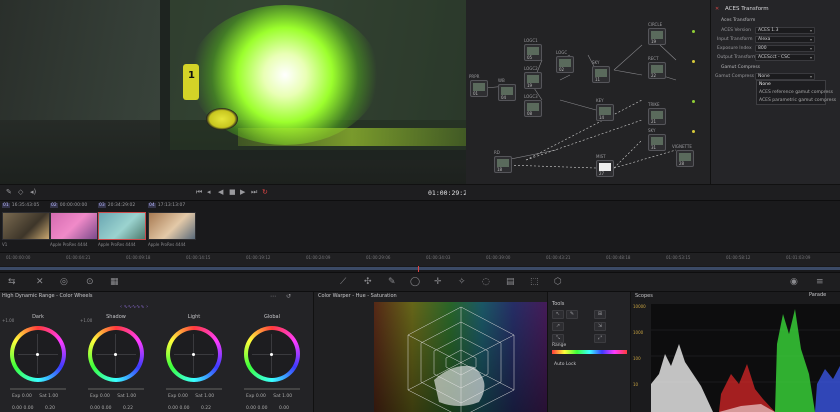  Describe the element at coordinates (40, 282) in the screenshot. I see `color-match-icon: ✕` at that location.